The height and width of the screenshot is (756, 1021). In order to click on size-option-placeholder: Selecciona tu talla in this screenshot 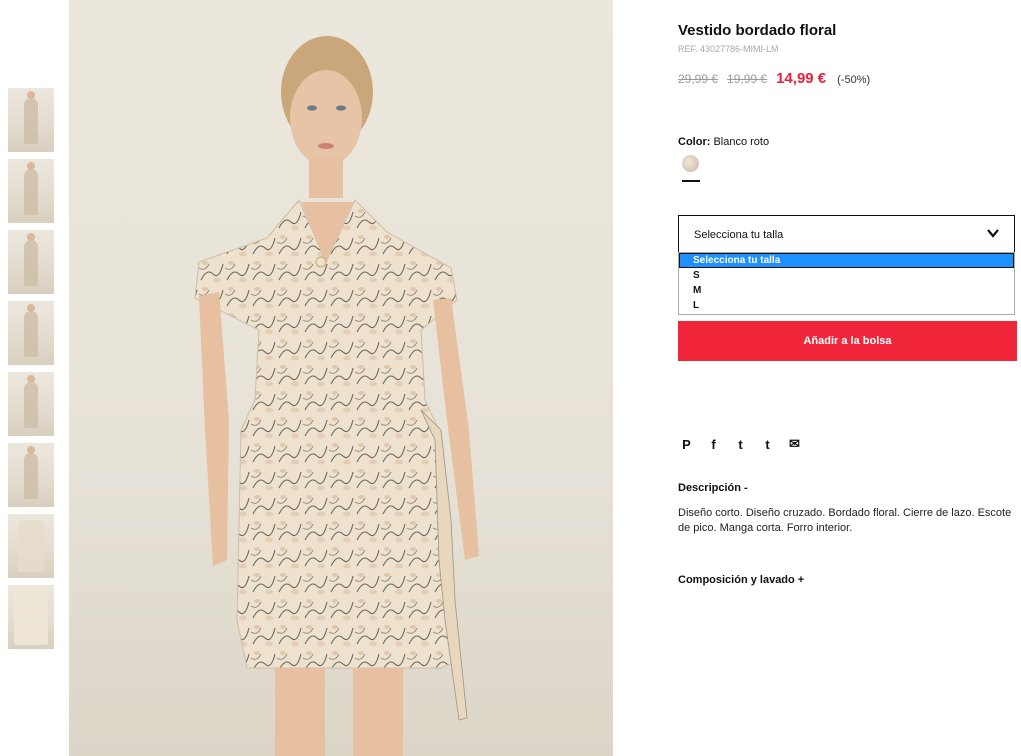, I will do `click(846, 260)`.